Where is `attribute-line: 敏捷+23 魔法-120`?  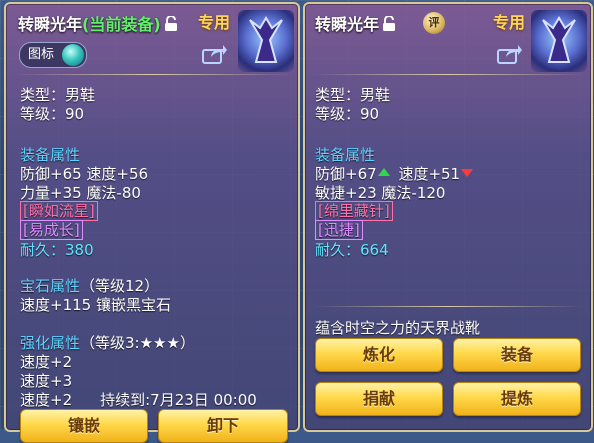
attribute-line: 敏捷+23 魔法-120 is located at coordinates (380, 193).